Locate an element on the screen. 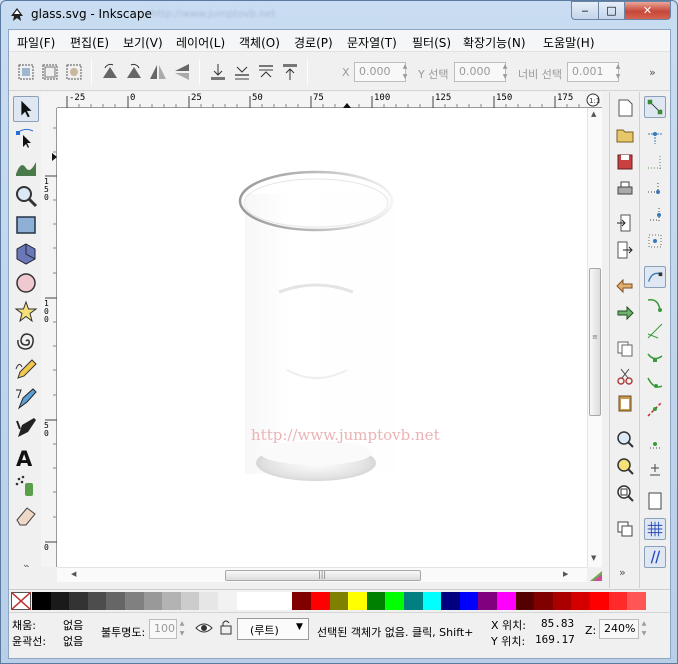 This screenshot has height=664, width=678. vertical-scroll-thumb: ≡ is located at coordinates (595, 342).